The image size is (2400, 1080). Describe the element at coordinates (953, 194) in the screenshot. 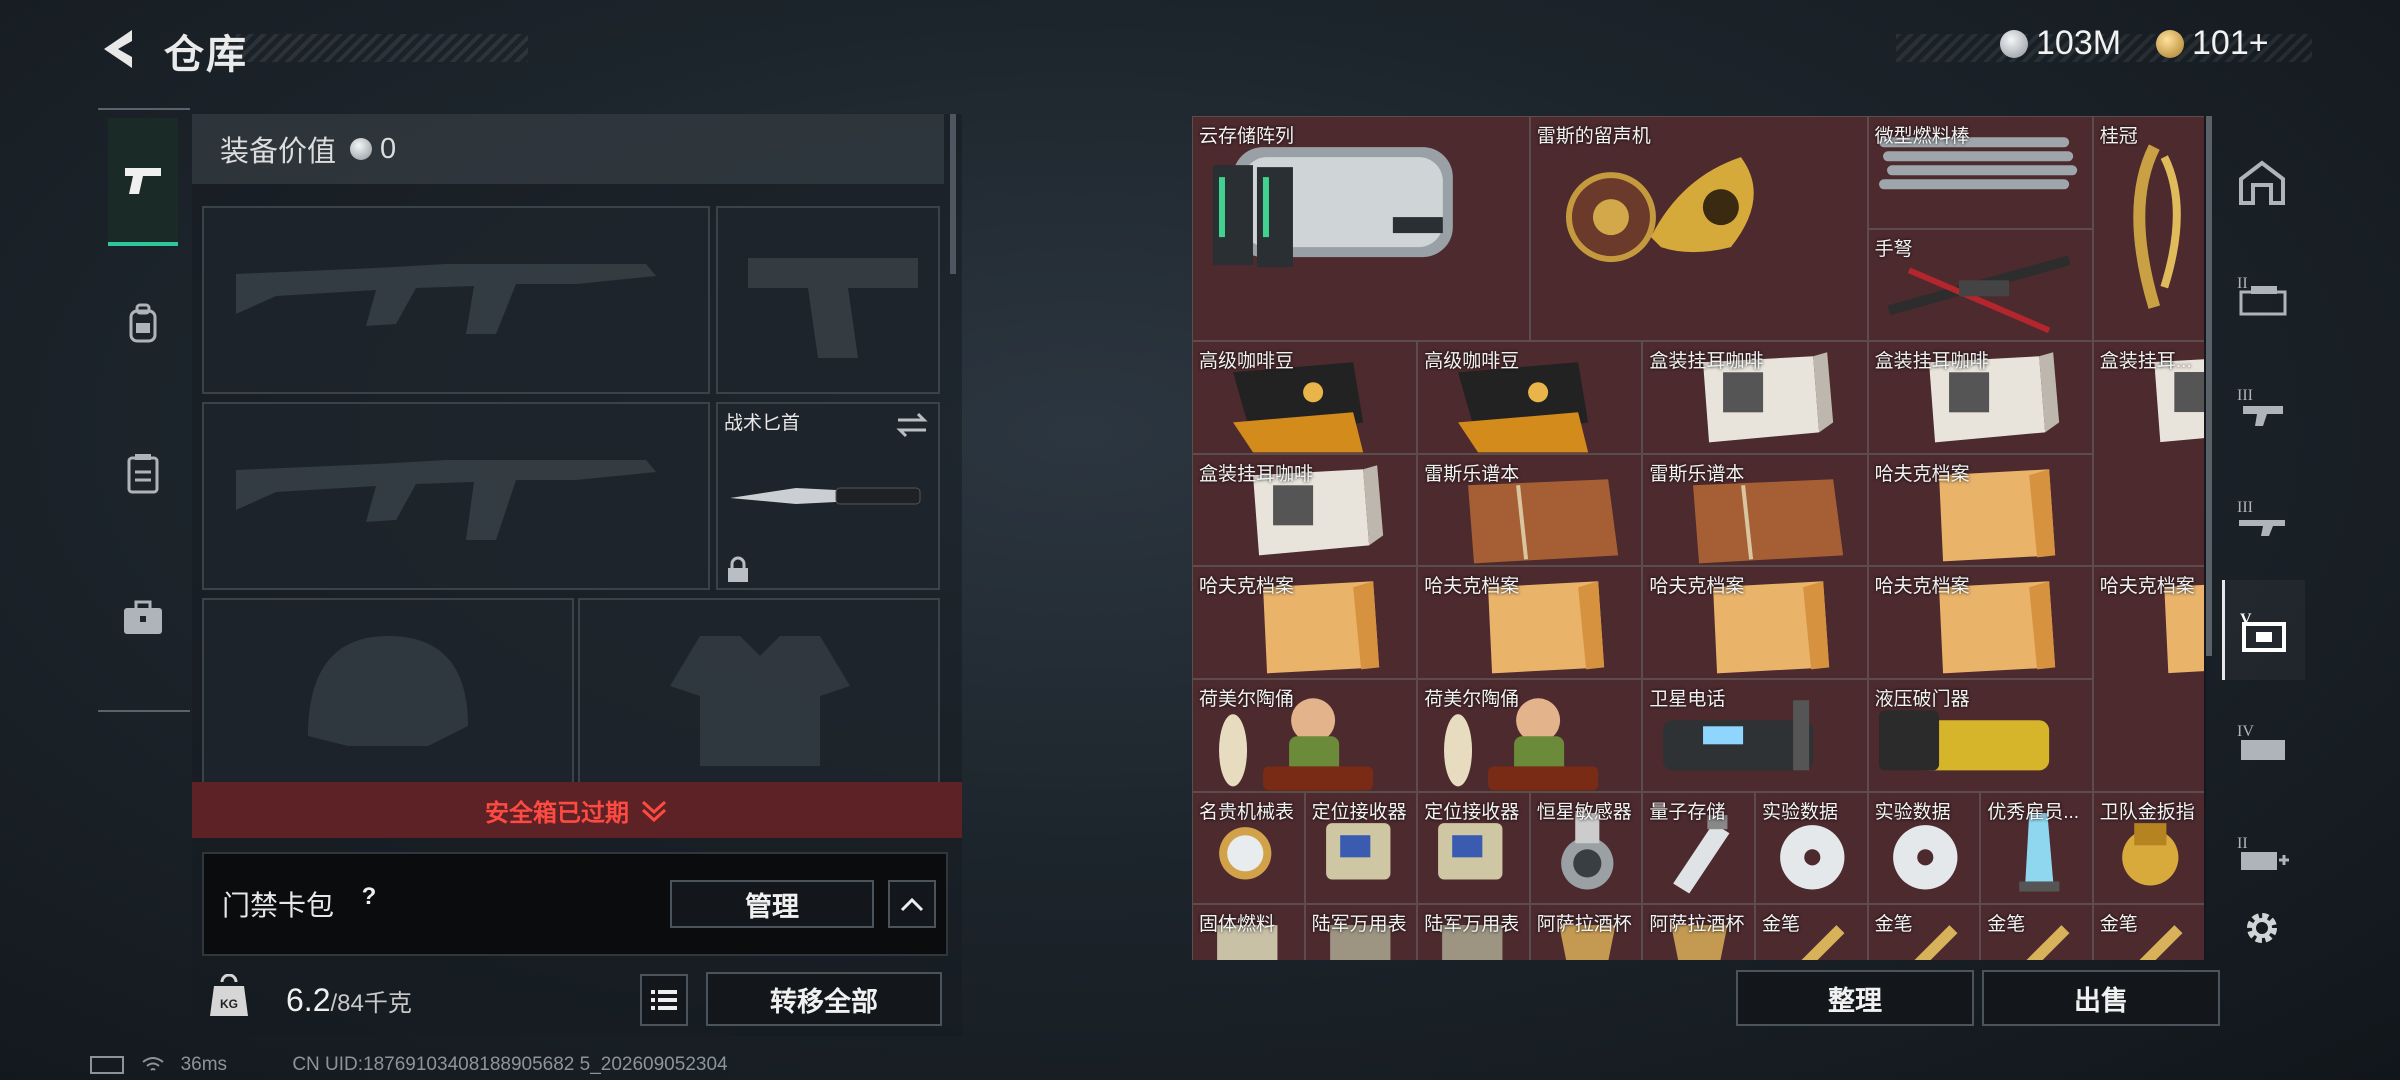

I see `equipment-scrollbar` at that location.